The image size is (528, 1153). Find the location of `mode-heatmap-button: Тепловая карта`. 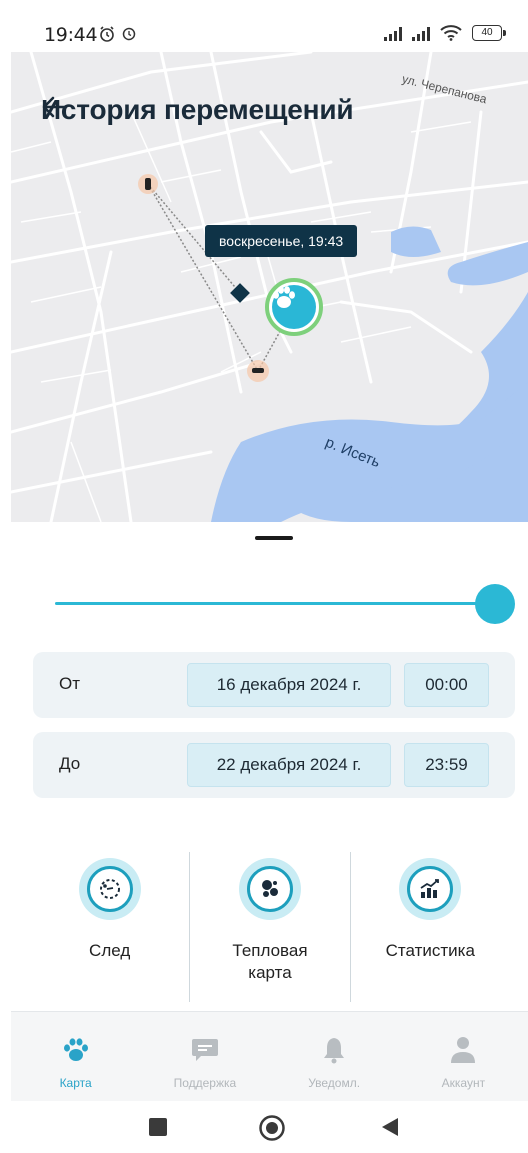

mode-heatmap-button: Тепловая карта is located at coordinates (269, 927).